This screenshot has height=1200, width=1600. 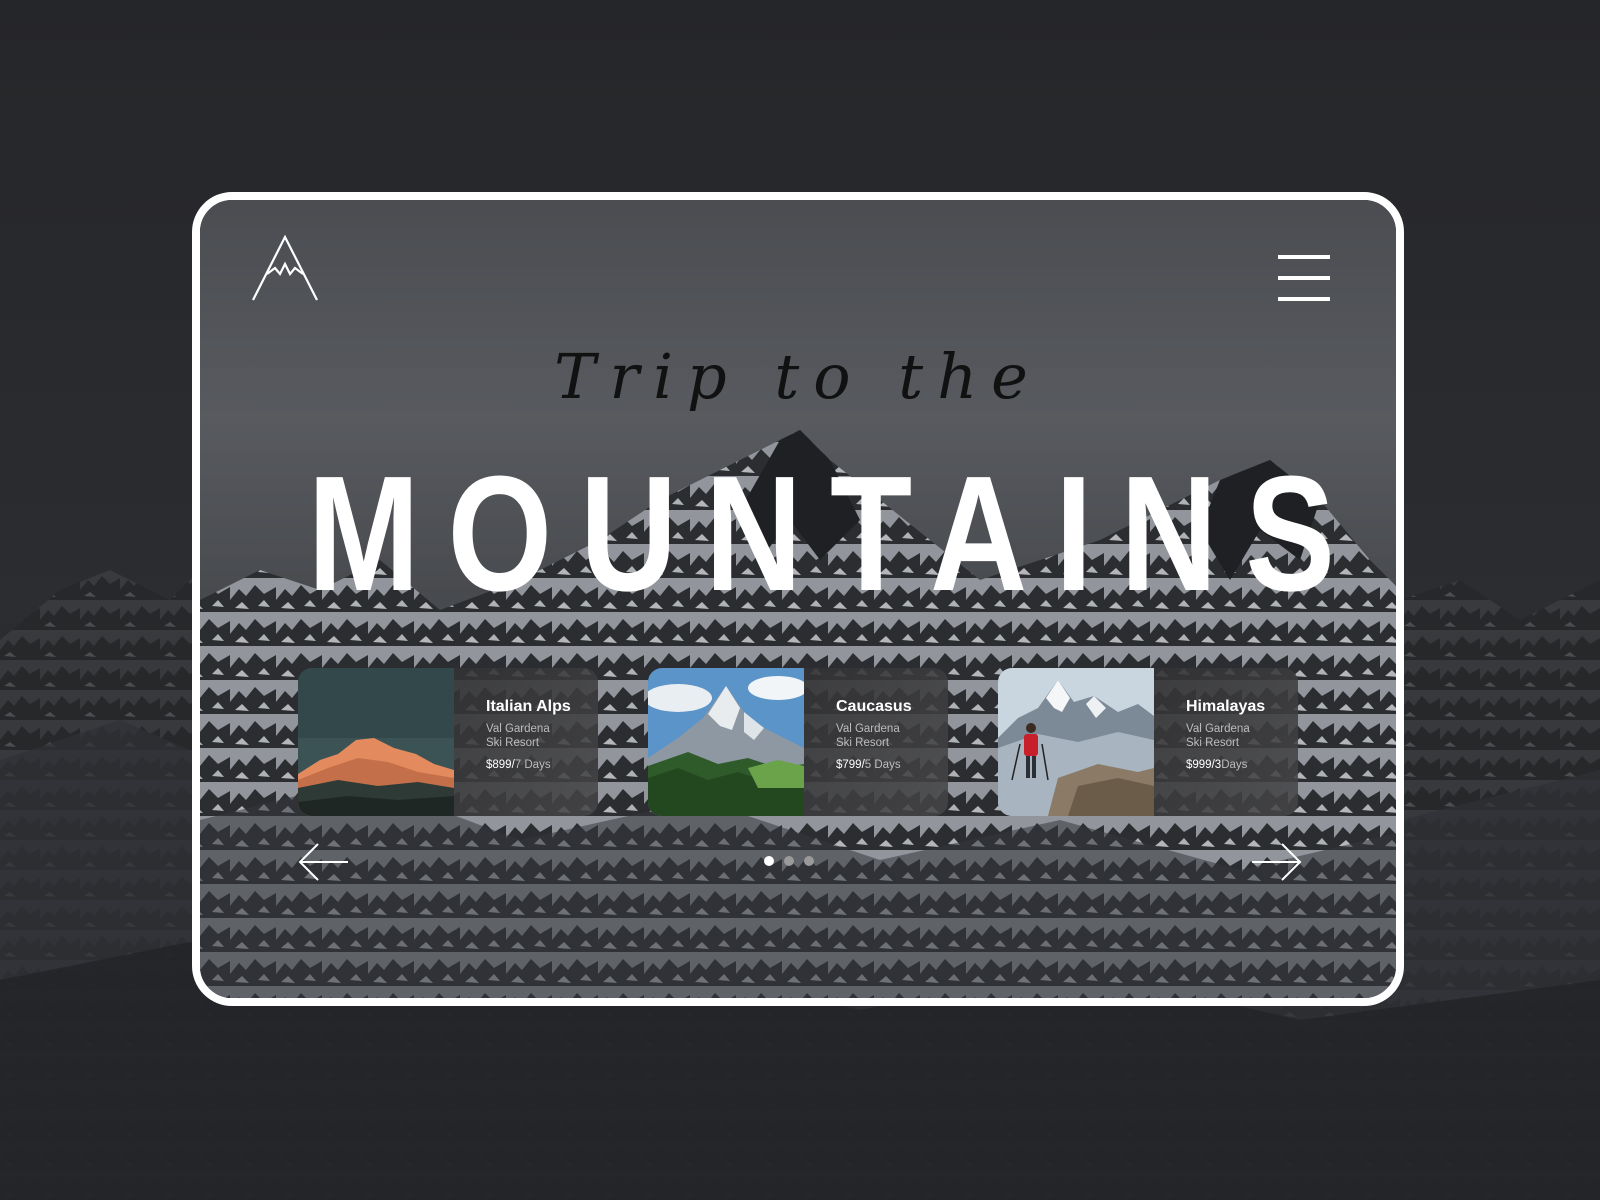 I want to click on card-price: $799/5 Days, so click(x=891, y=765).